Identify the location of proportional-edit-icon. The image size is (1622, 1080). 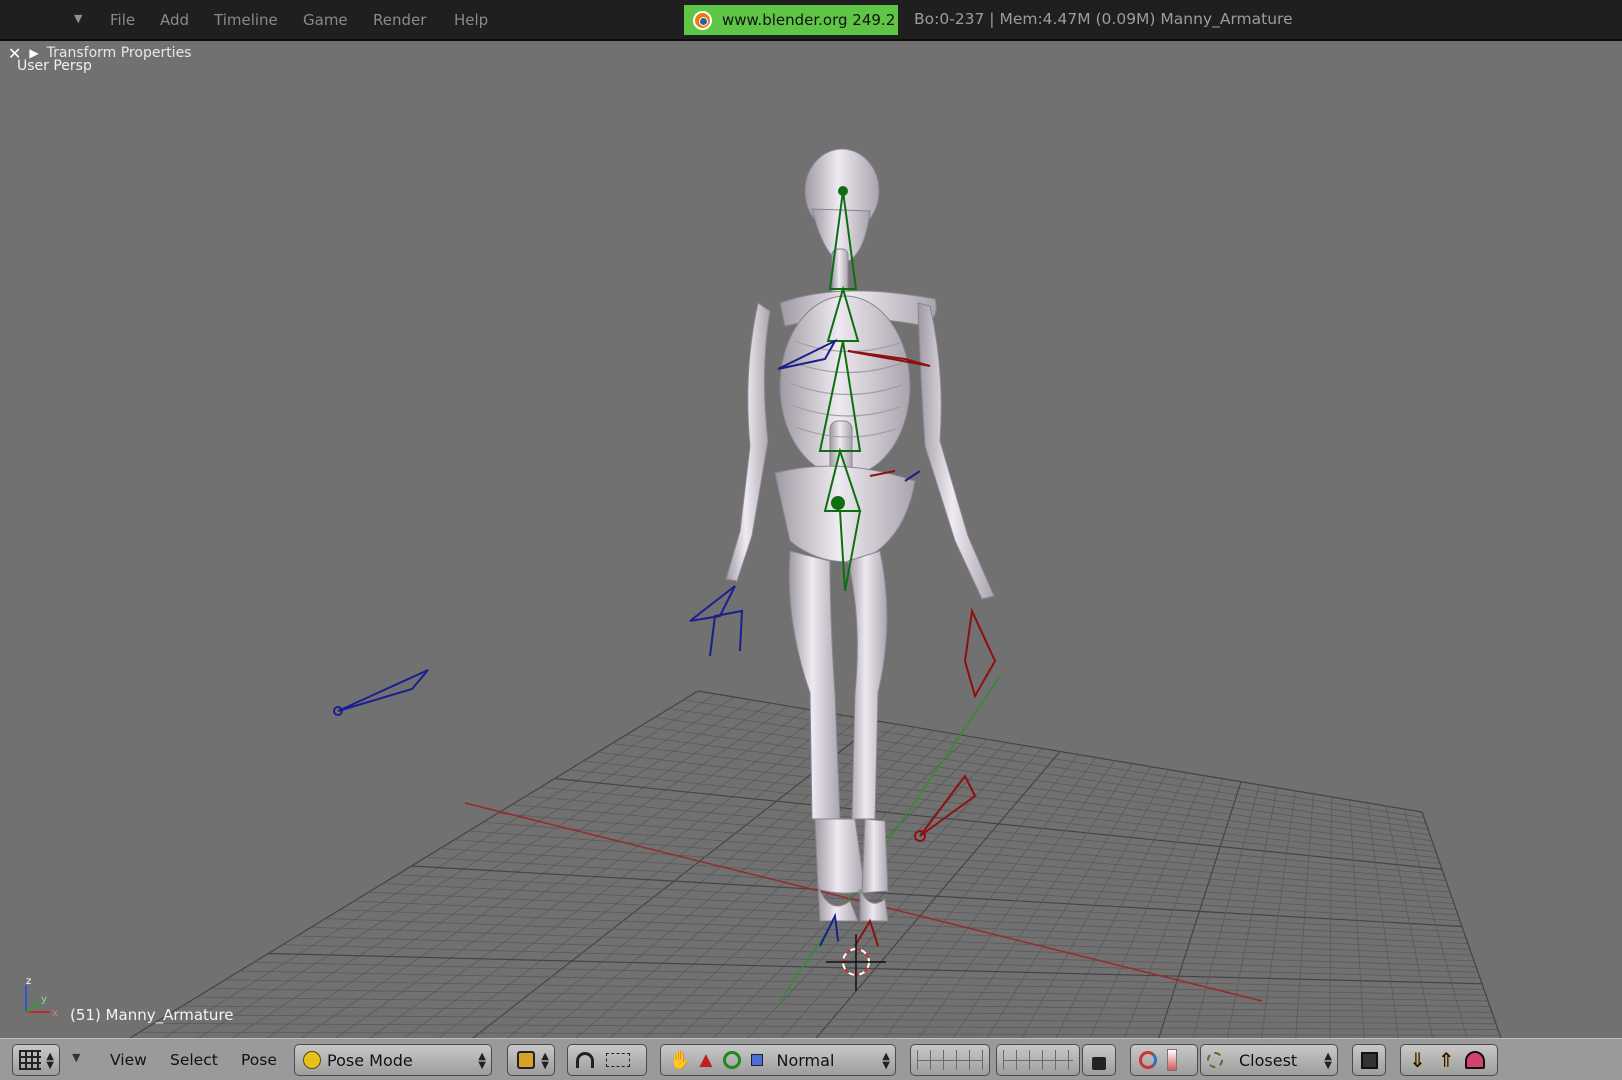
(1148, 1060).